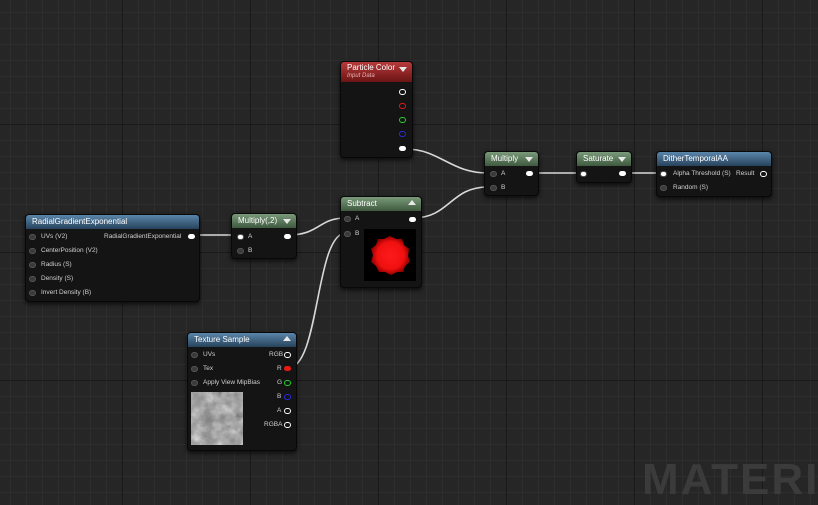 This screenshot has width=818, height=505. I want to click on multiply2-header: Multiply(,2), so click(264, 221).